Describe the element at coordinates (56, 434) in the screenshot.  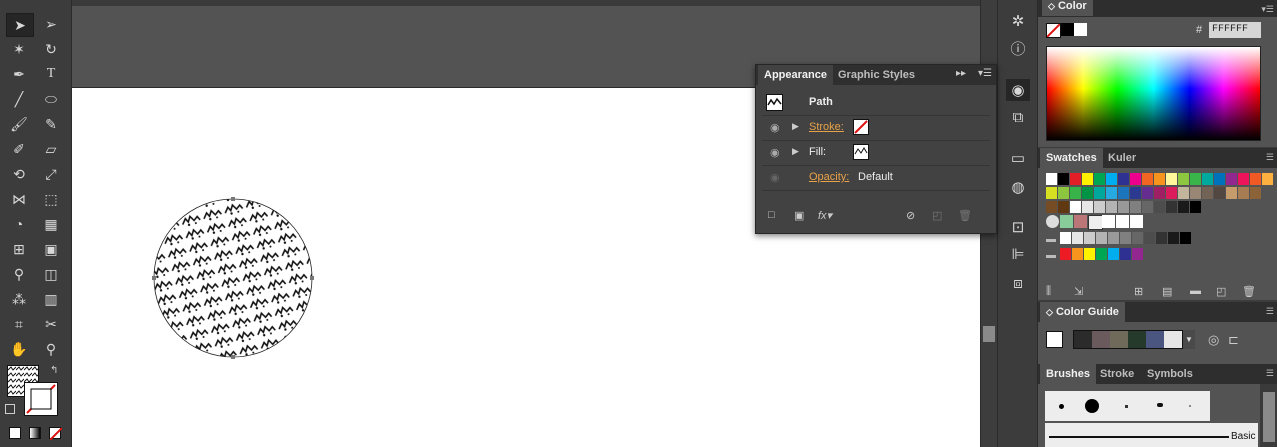
I see `none-mode-icon` at that location.